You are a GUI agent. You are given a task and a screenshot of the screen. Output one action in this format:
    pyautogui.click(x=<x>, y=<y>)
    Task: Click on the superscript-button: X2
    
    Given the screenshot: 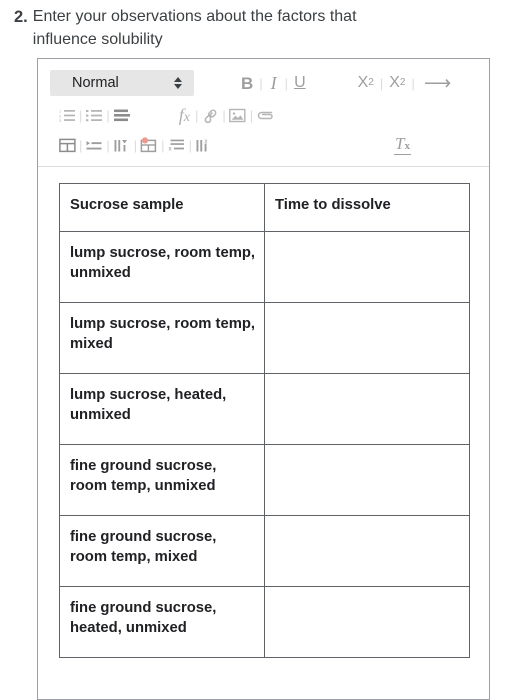 What is the action you would take?
    pyautogui.click(x=397, y=83)
    